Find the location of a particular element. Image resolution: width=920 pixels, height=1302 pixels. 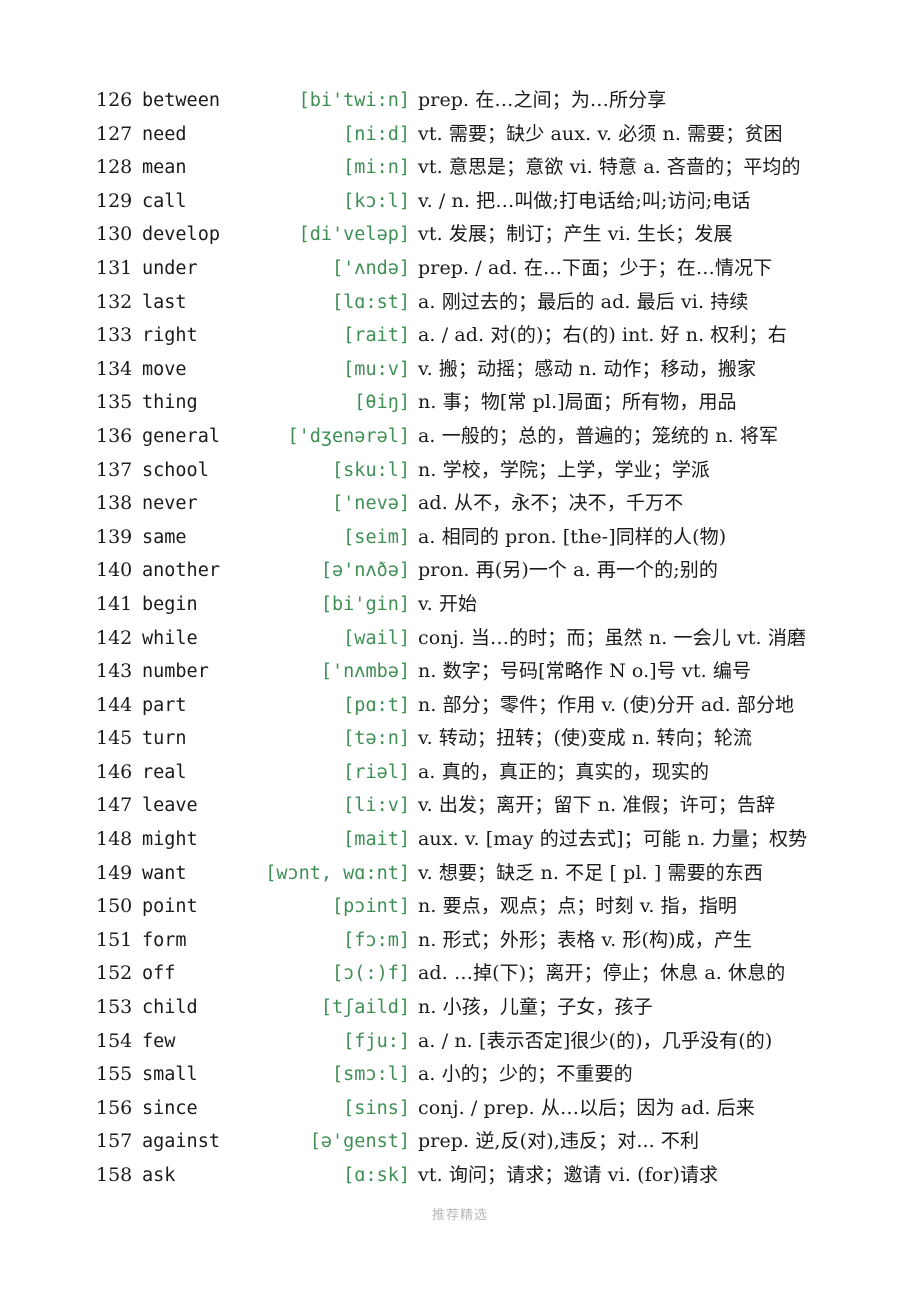

definition: a. 小的；少的；不重要的 is located at coordinates (525, 1074).